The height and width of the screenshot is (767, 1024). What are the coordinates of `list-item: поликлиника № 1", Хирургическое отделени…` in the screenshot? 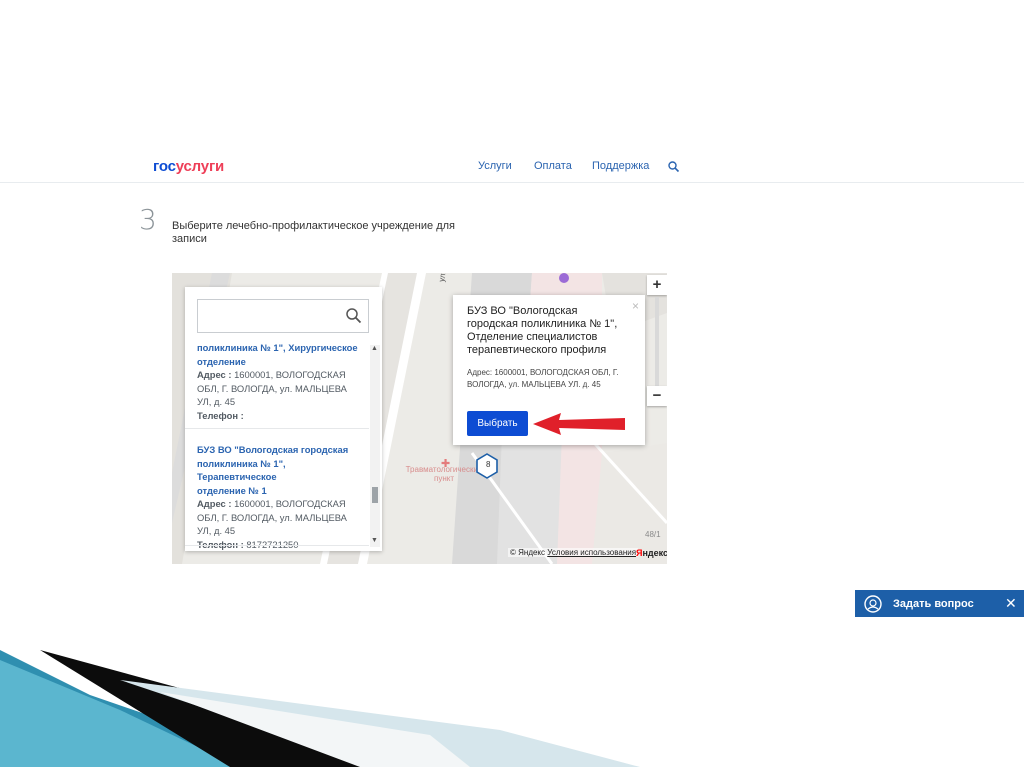 It's located at (281, 381).